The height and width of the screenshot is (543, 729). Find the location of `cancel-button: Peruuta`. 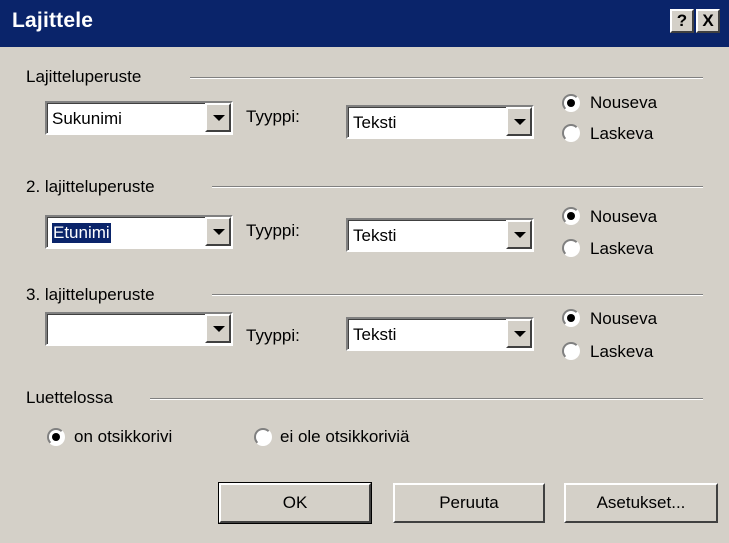

cancel-button: Peruuta is located at coordinates (469, 503).